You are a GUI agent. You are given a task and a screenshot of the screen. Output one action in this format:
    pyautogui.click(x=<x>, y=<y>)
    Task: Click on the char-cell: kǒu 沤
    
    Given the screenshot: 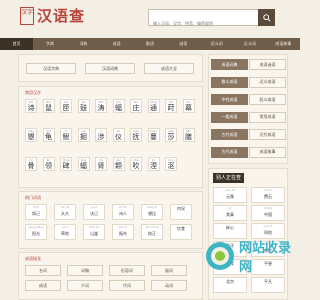 What is the action you would take?
    pyautogui.click(x=171, y=164)
    